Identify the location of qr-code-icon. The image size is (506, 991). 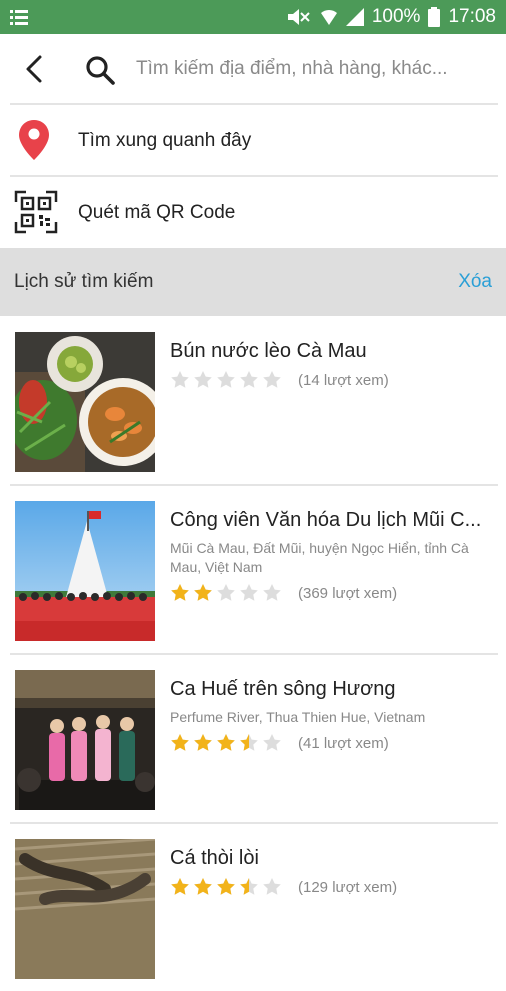
(36, 212).